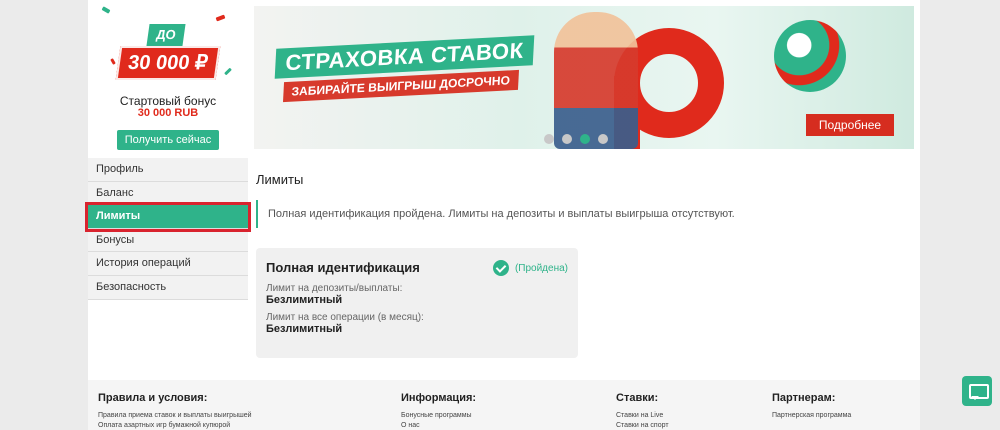  What do you see at coordinates (637, 398) in the screenshot?
I see `footer-heading: Ставки:` at bounding box center [637, 398].